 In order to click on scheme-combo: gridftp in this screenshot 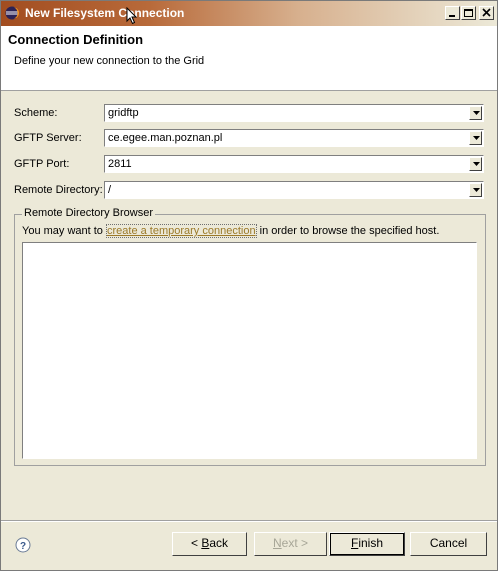, I will do `click(294, 113)`.